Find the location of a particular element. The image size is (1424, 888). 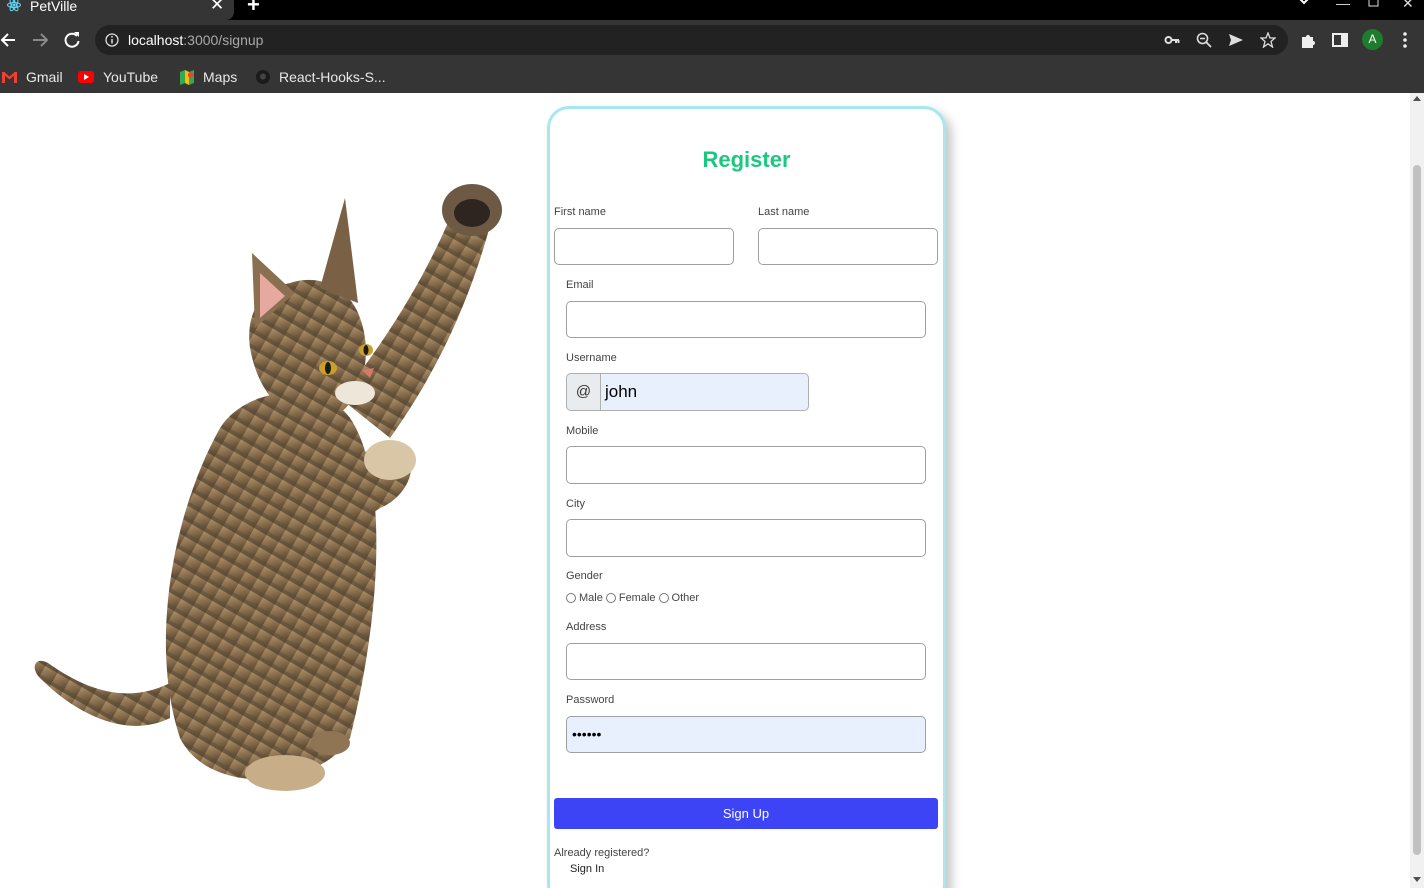

last-name-input is located at coordinates (848, 246).